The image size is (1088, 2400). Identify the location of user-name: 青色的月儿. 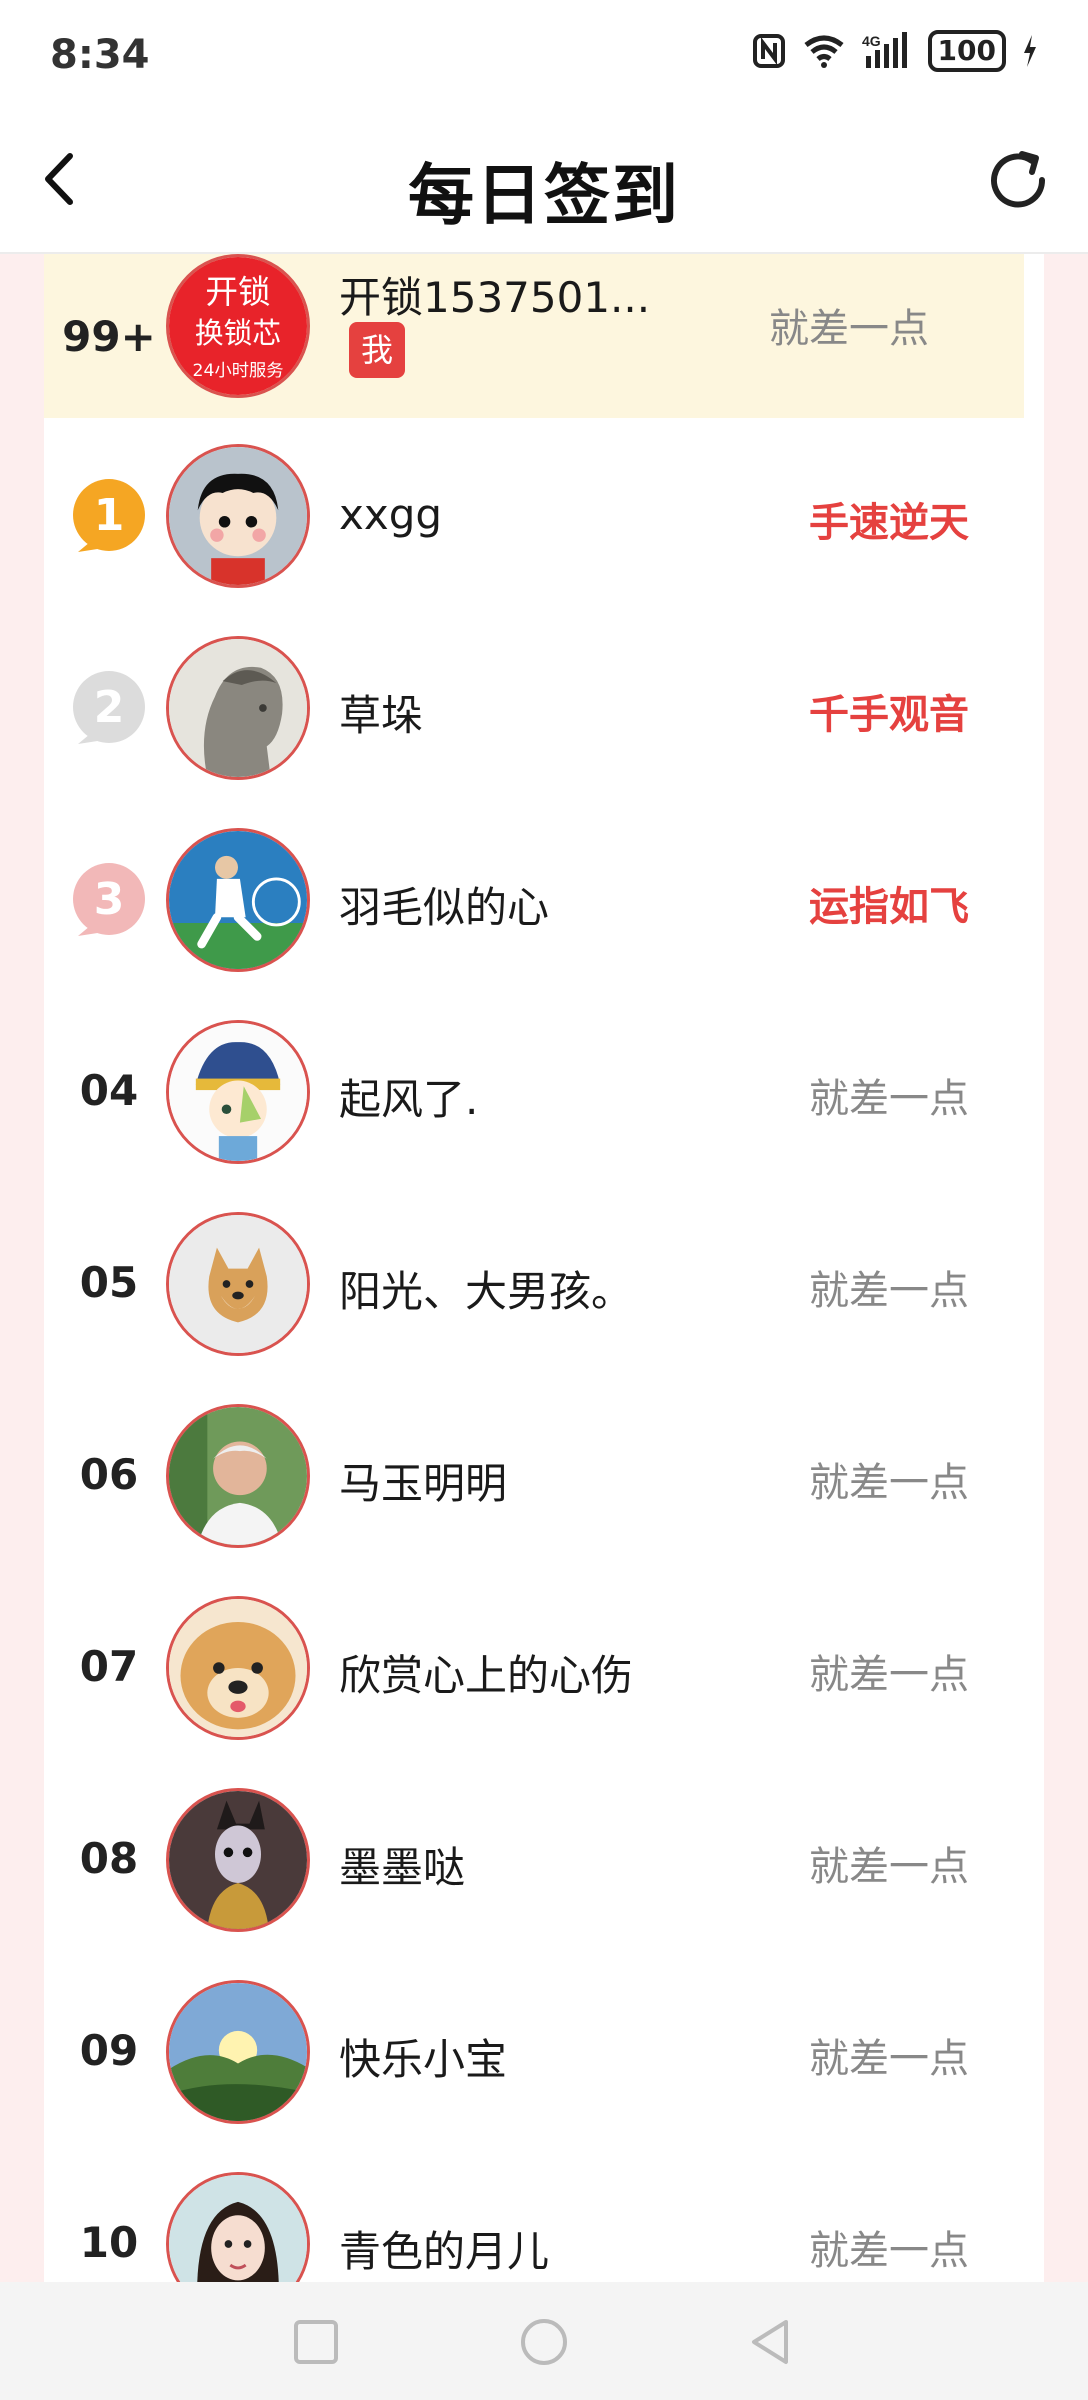
(444, 2251).